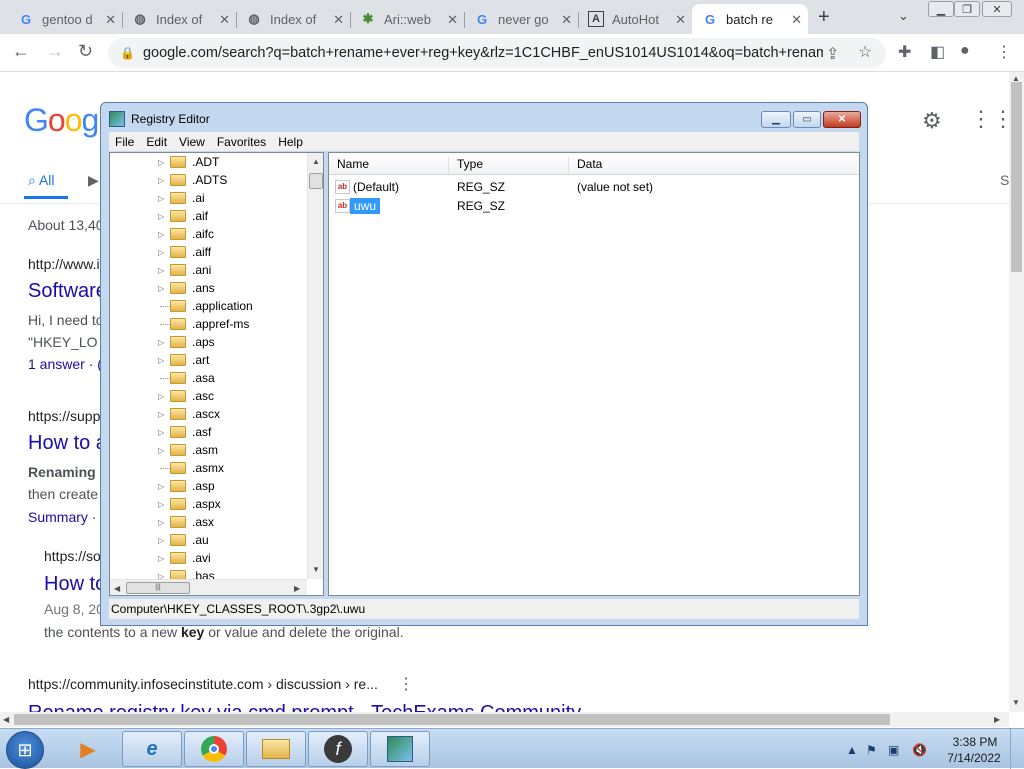 This screenshot has width=1024, height=769. I want to click on tree-item: ▷ .ADTS, so click(208, 180).